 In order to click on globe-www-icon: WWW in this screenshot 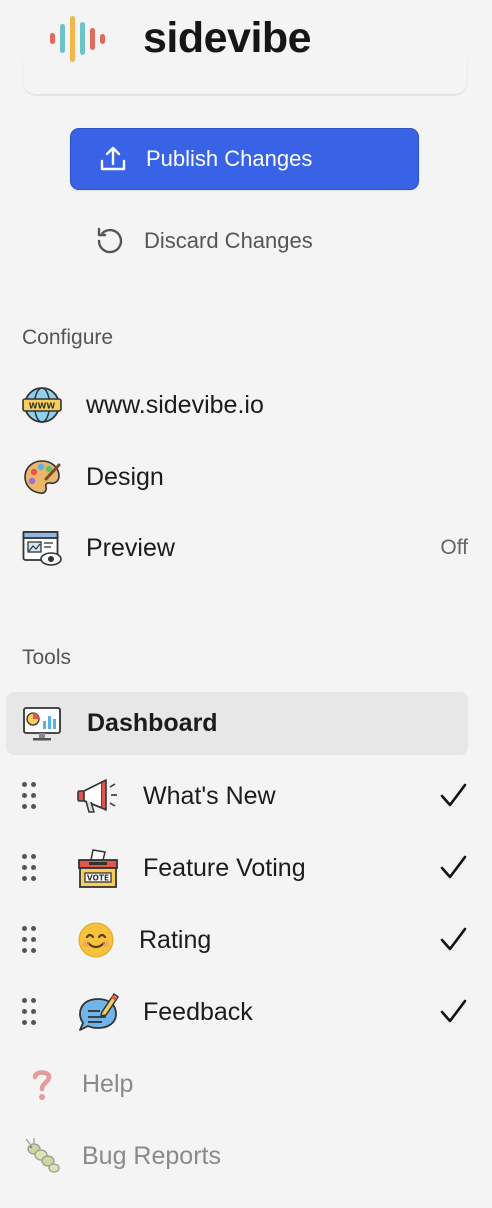, I will do `click(42, 405)`.